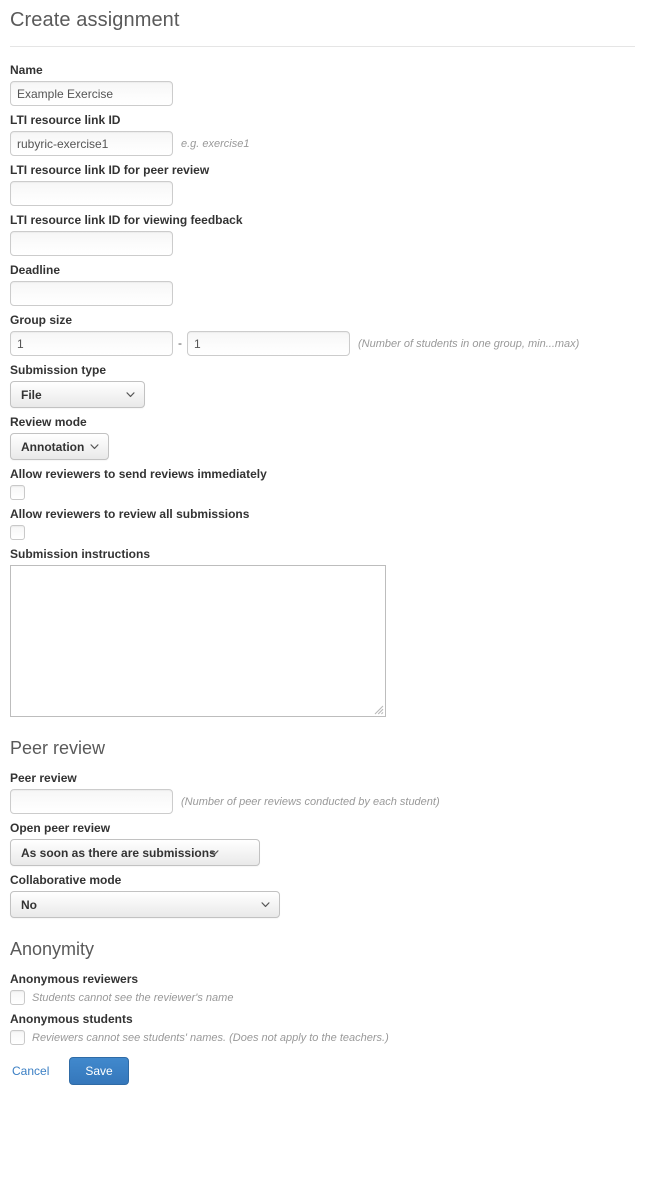 The width and height of the screenshot is (645, 1199). What do you see at coordinates (322, 385) in the screenshot?
I see `field-submission-type: Submission type File` at bounding box center [322, 385].